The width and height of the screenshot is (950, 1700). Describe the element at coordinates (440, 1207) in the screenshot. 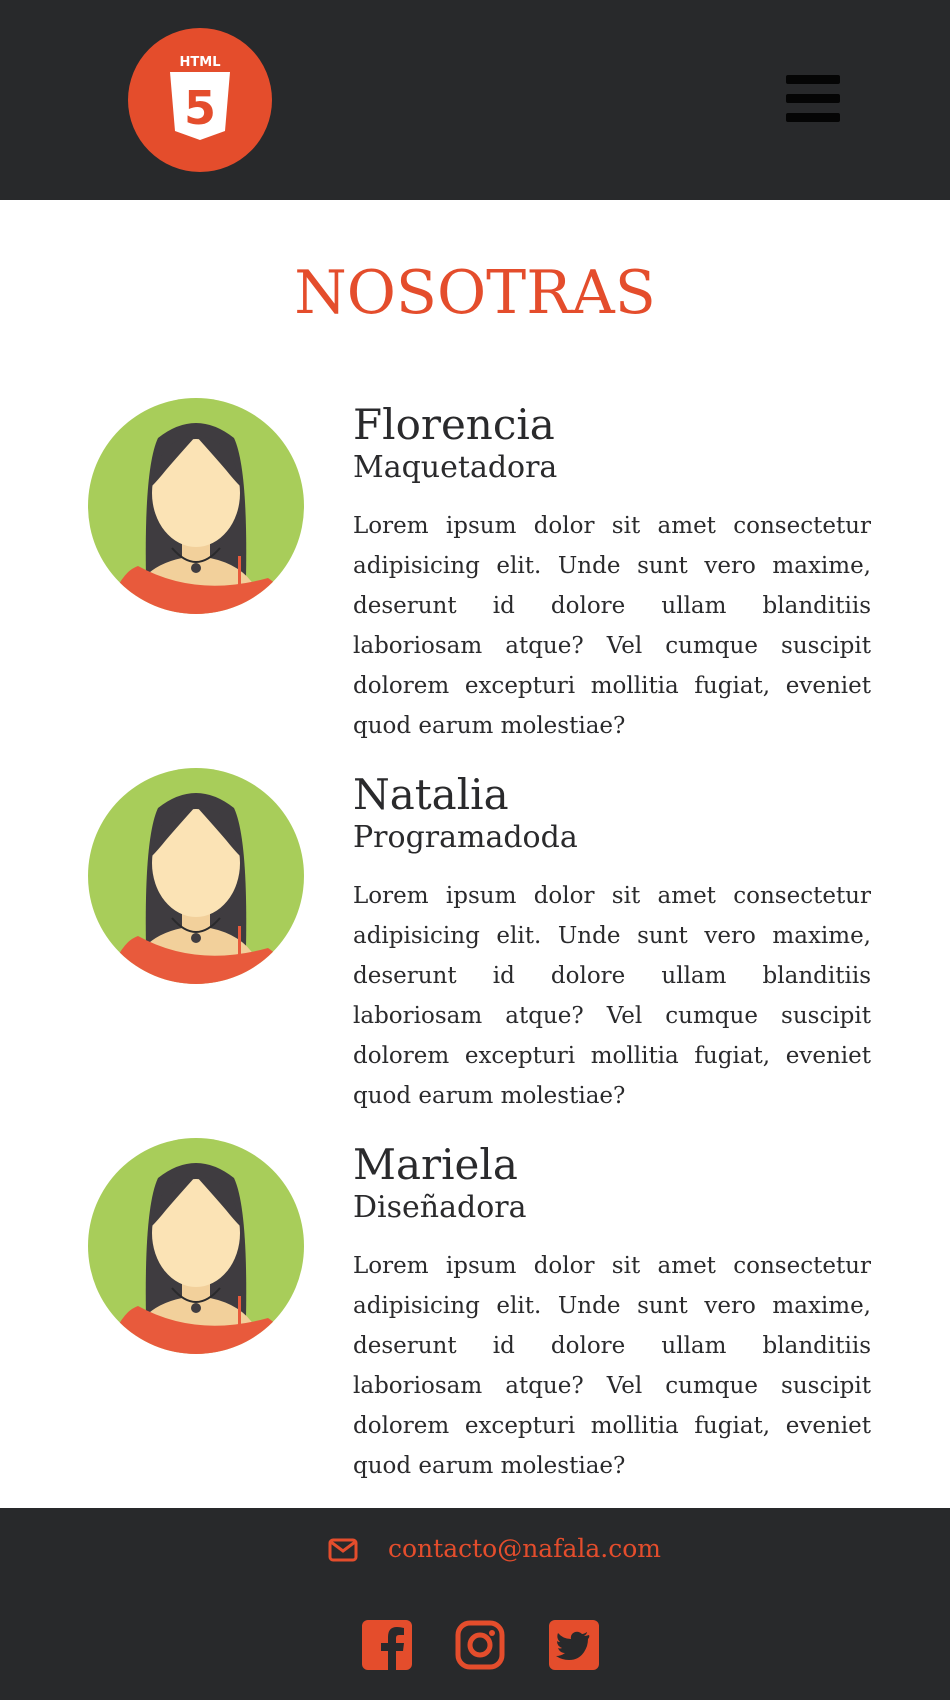

I see `member-role: Diseñadora` at that location.